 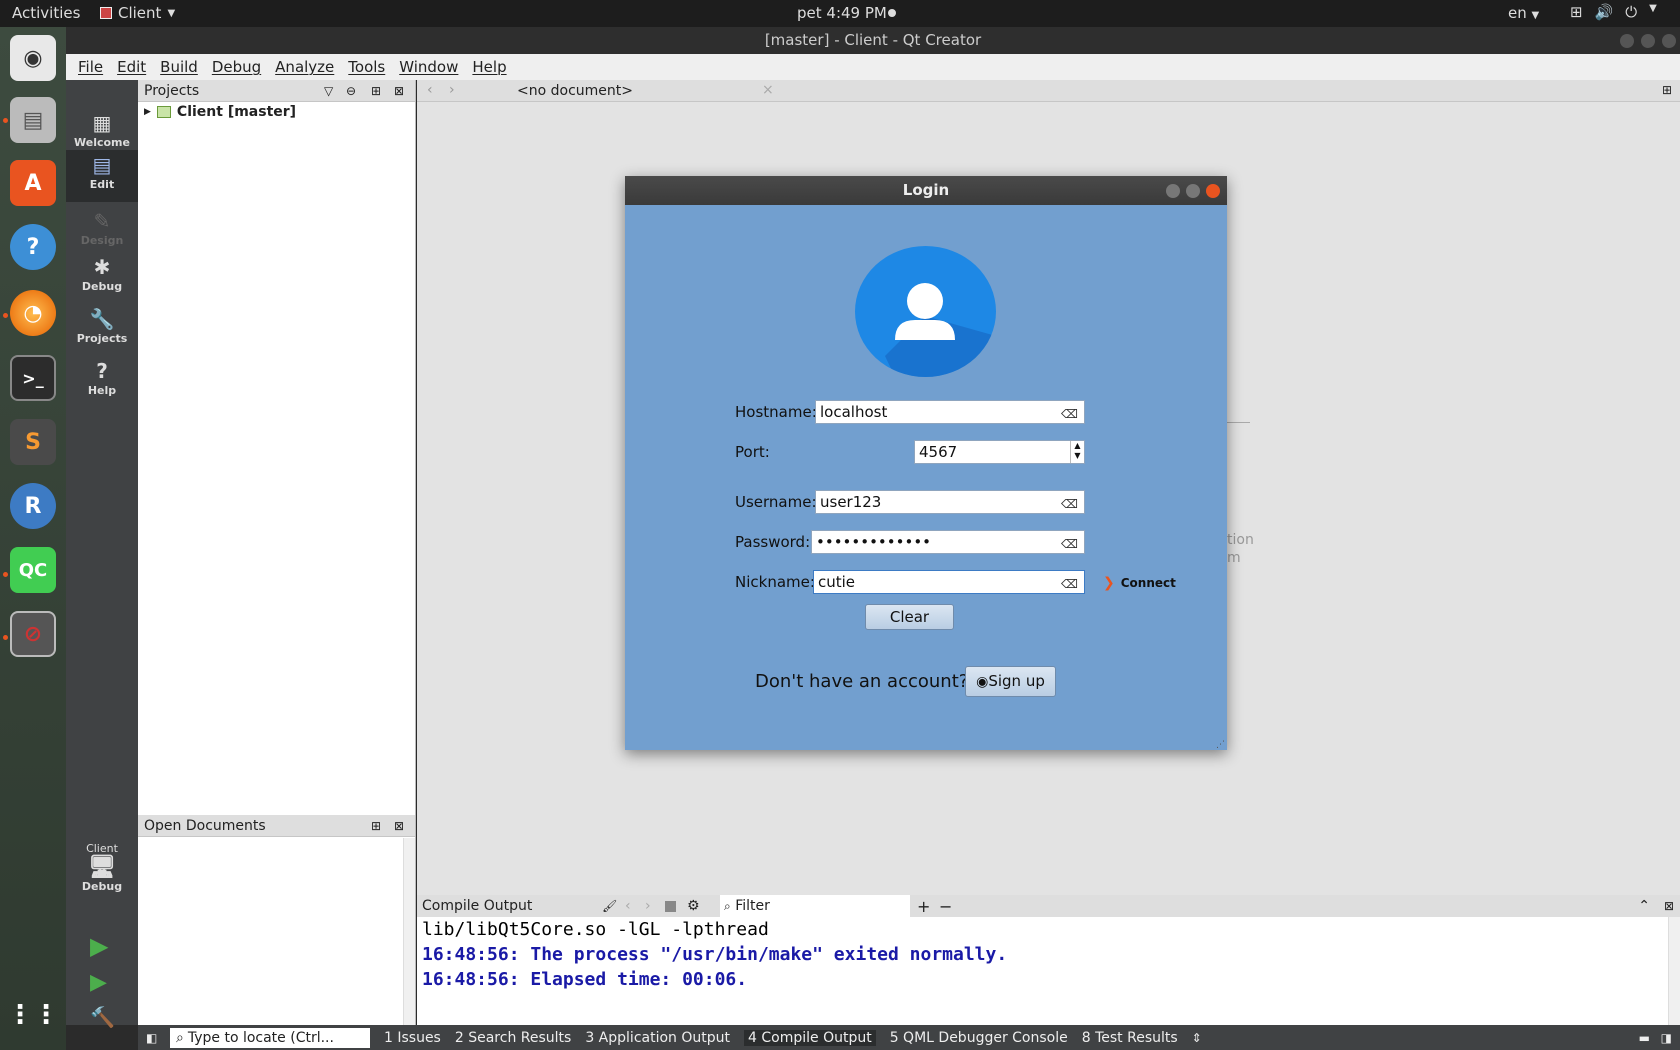 What do you see at coordinates (1613, 12) in the screenshot?
I see `system-tray: ⊞ 🔊 ⏻ ▼` at bounding box center [1613, 12].